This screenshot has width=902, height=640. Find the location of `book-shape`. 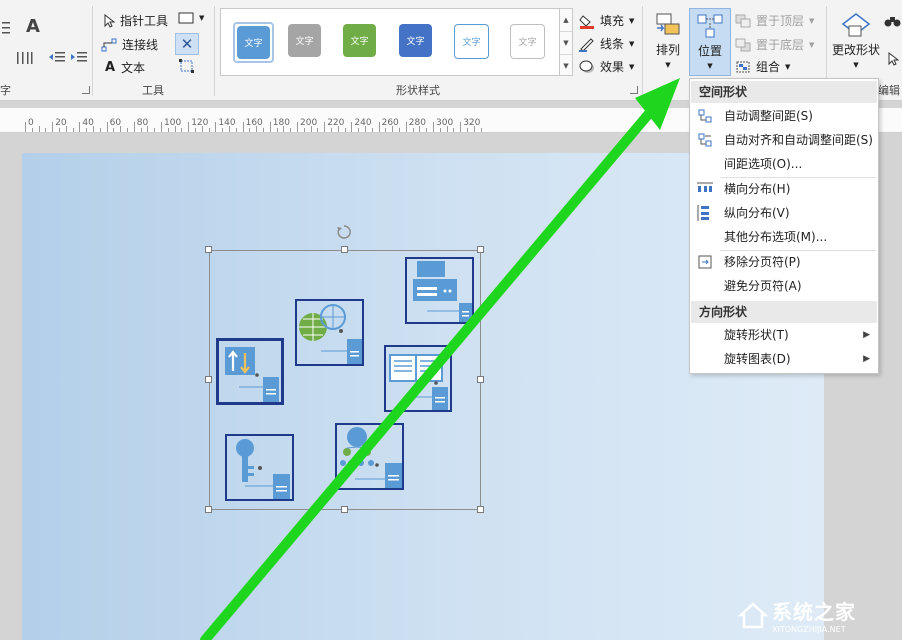

book-shape is located at coordinates (418, 378).